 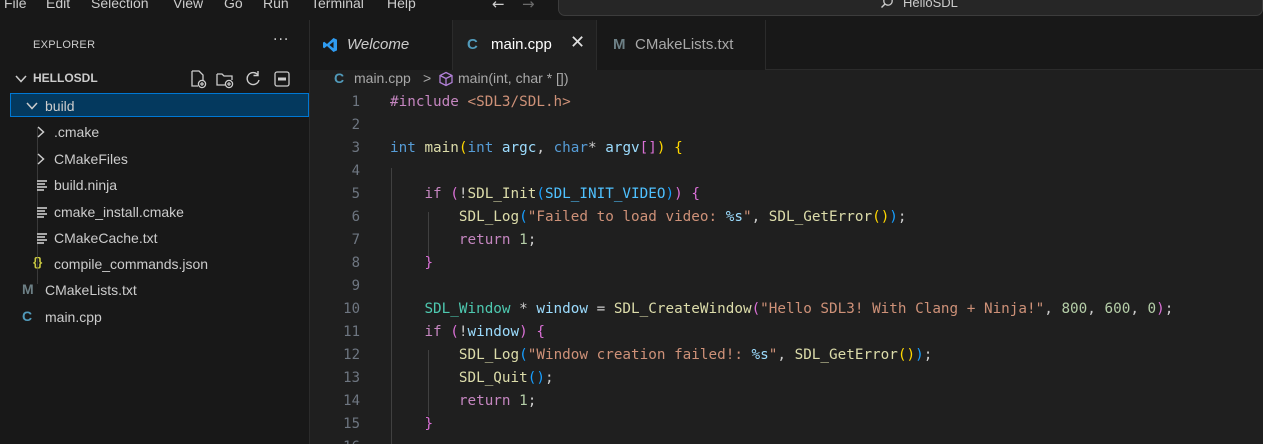 I want to click on activity-bar, so click(x=5, y=232).